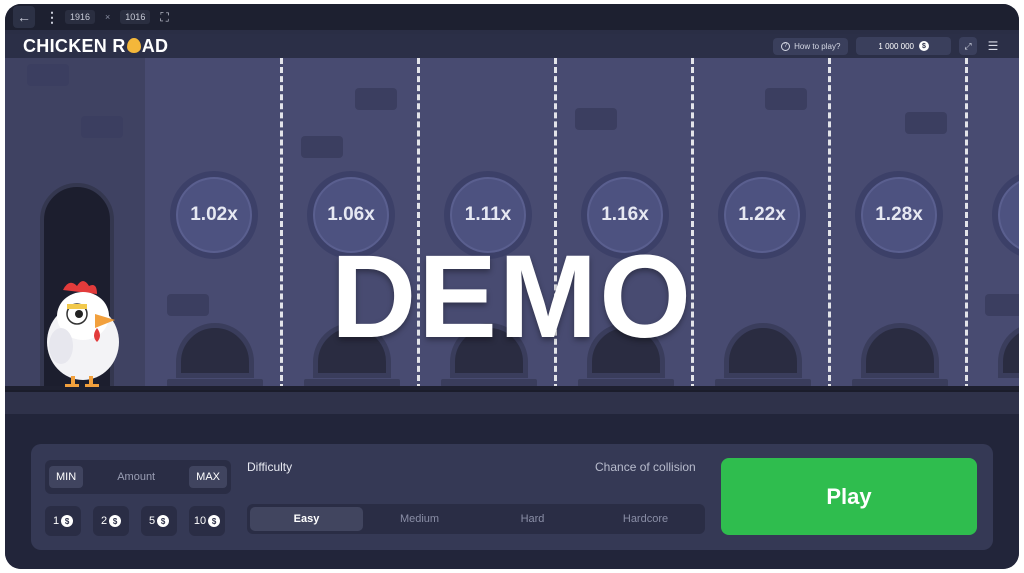 The width and height of the screenshot is (1024, 573). I want to click on egg-icon, so click(133, 45).